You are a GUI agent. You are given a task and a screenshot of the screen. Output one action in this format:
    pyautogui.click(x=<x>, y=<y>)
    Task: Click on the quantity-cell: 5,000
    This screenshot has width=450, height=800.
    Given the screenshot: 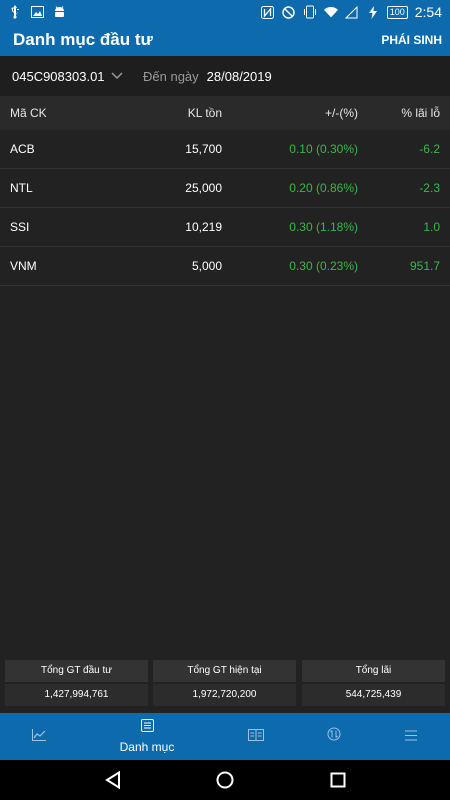 What is the action you would take?
    pyautogui.click(x=206, y=266)
    